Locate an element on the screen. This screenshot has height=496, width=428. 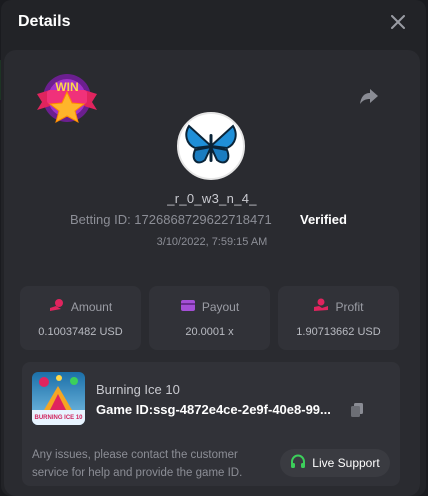
live-support-label: Live Support is located at coordinates (346, 463).